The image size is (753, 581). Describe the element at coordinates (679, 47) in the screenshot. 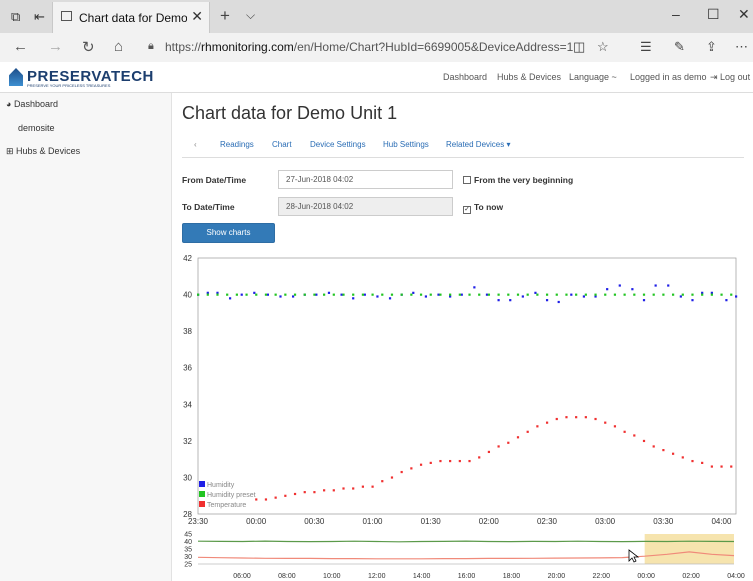

I see `pen-icon: ✎` at that location.